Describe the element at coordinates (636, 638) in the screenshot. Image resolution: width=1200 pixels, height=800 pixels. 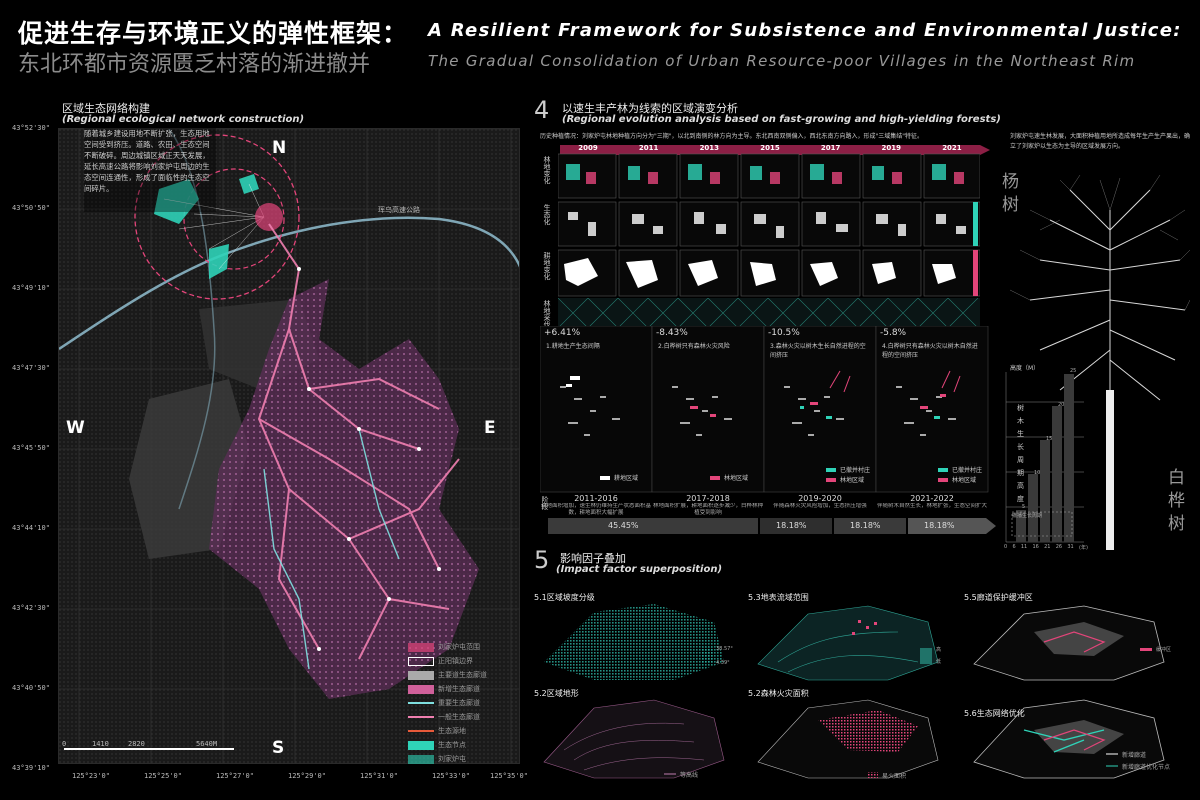
I see `factor-slope: 5.1区域坡度分级 38.57° 4.39°` at that location.